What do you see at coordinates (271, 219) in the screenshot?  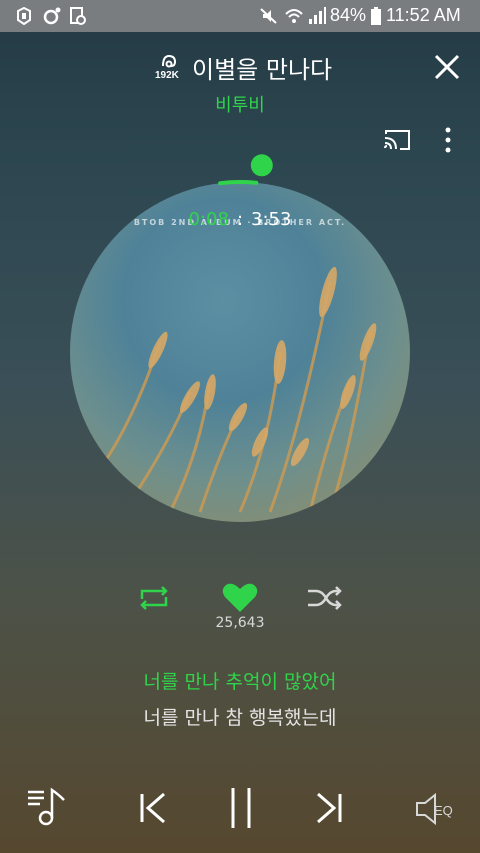 I see `total-time: 3:53` at bounding box center [271, 219].